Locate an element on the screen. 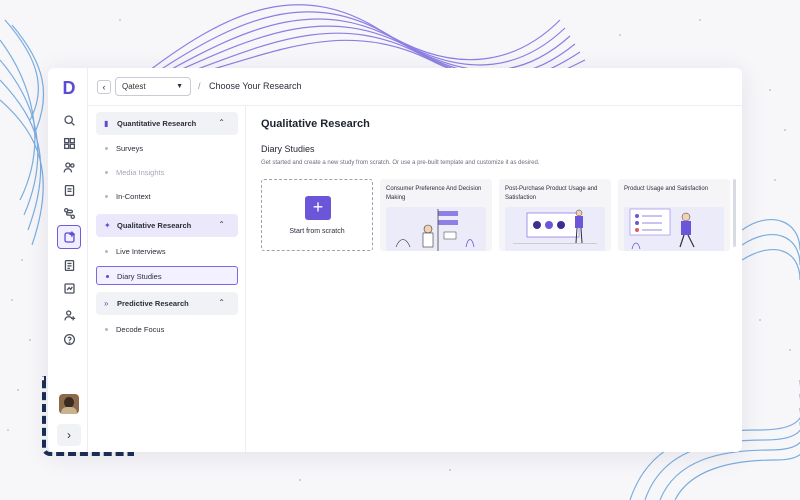 This screenshot has height=500, width=800. category-quantitative-research: ▮ Quantitative Research ⌃ is located at coordinates (167, 123).